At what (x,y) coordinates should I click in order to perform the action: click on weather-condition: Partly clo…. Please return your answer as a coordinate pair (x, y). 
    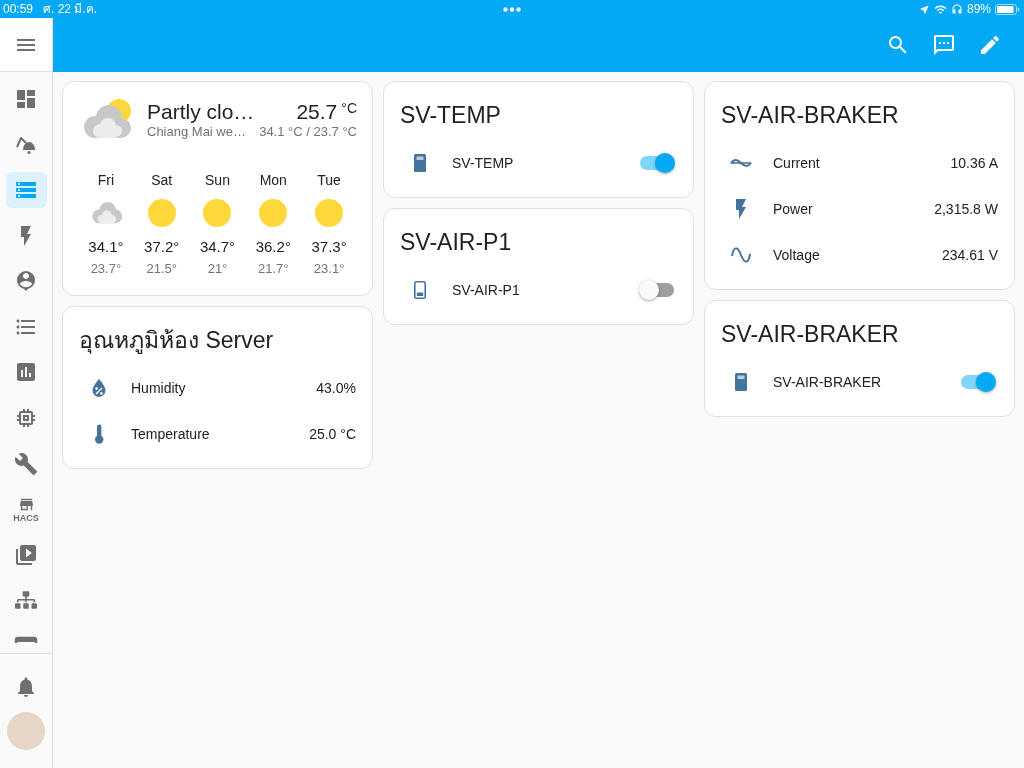
    Looking at the image, I should click on (201, 111).